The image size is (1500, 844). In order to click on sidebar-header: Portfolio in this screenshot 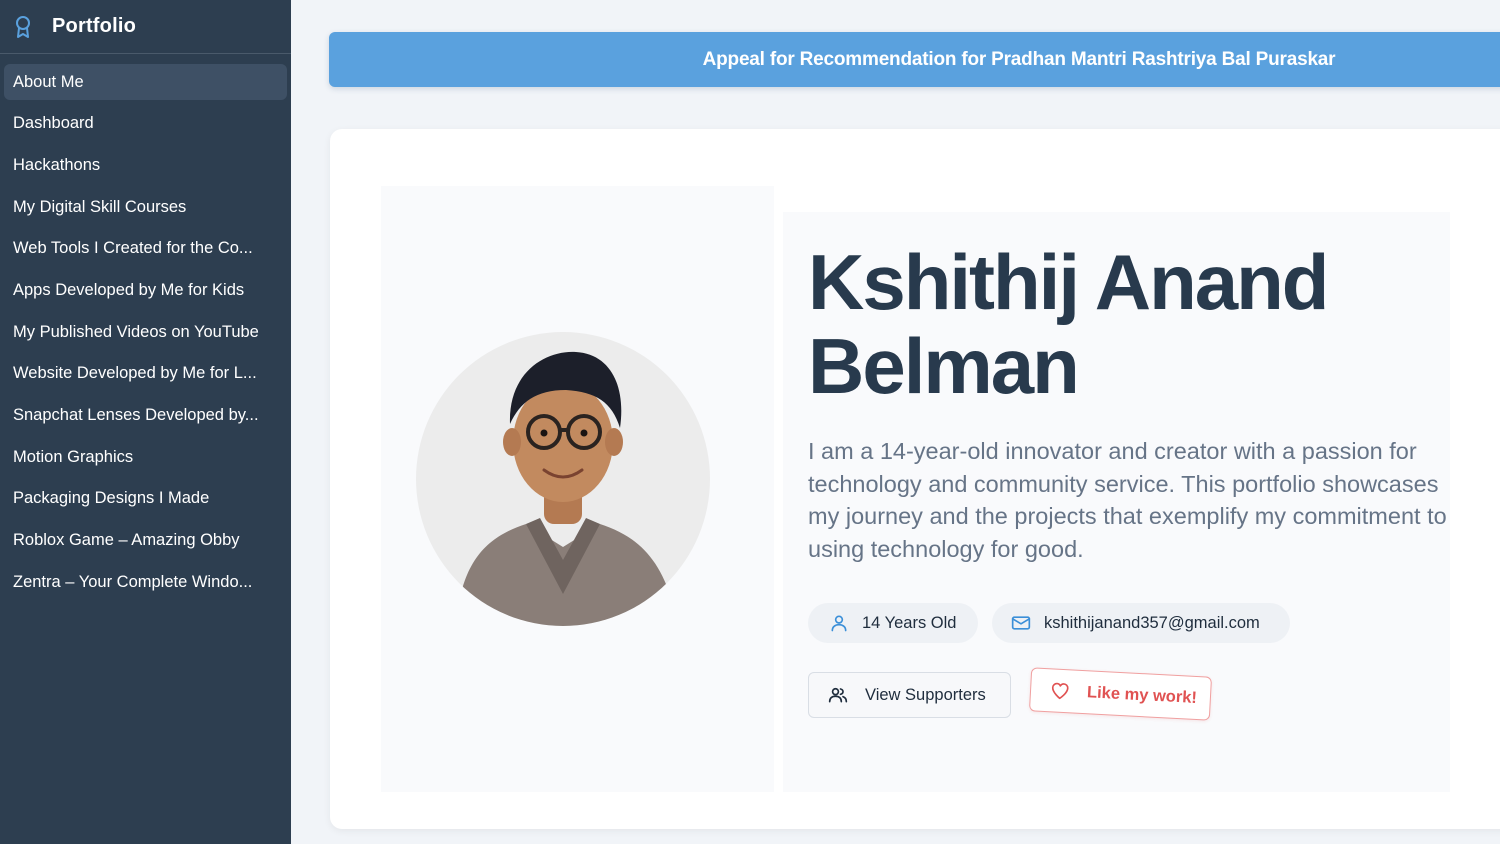, I will do `click(145, 27)`.